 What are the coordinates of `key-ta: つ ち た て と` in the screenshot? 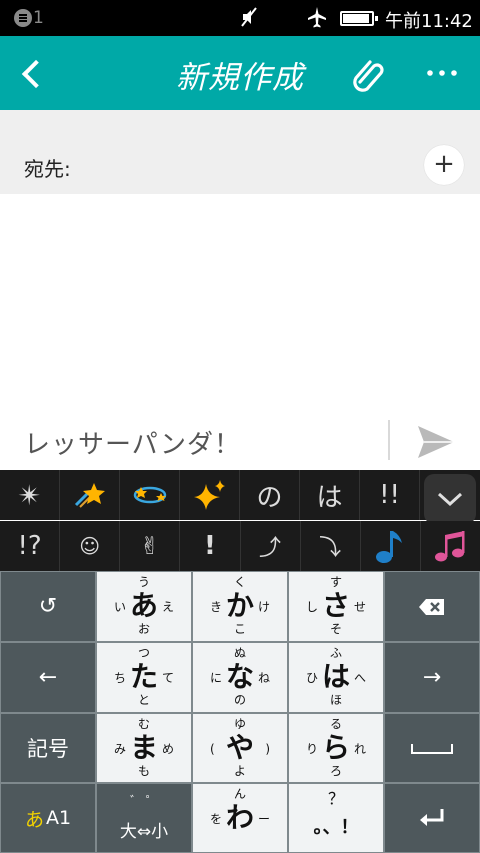 It's located at (144, 677).